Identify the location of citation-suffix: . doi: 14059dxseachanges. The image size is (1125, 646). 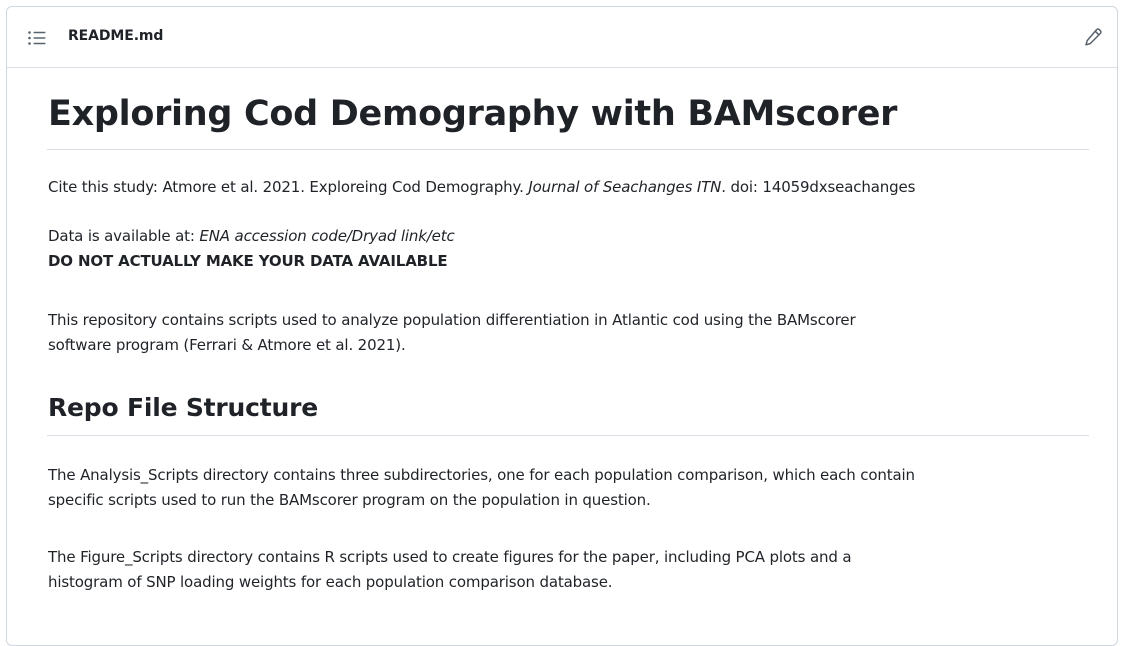
(818, 187).